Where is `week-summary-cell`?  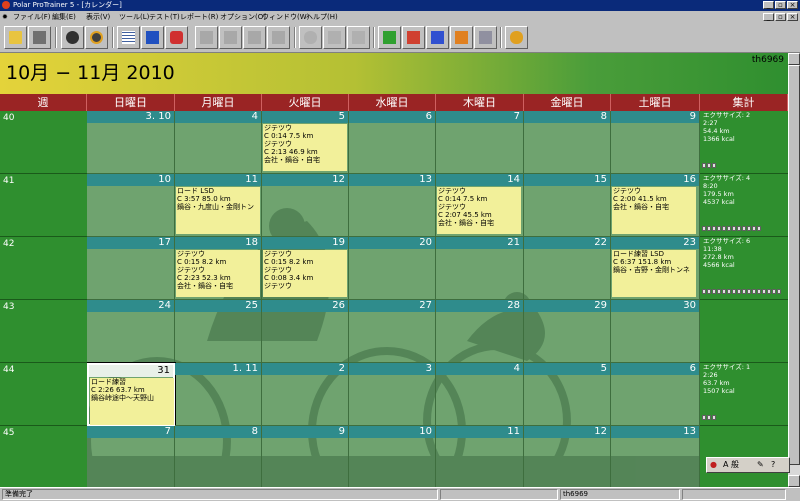 week-summary-cell is located at coordinates (744, 331).